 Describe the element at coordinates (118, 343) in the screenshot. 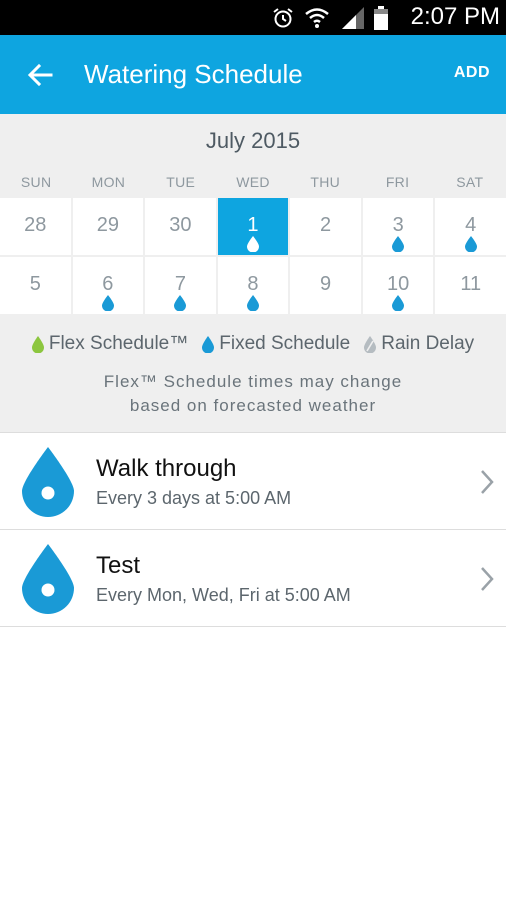

I see `legend-flex-label: Flex Schedule™` at that location.